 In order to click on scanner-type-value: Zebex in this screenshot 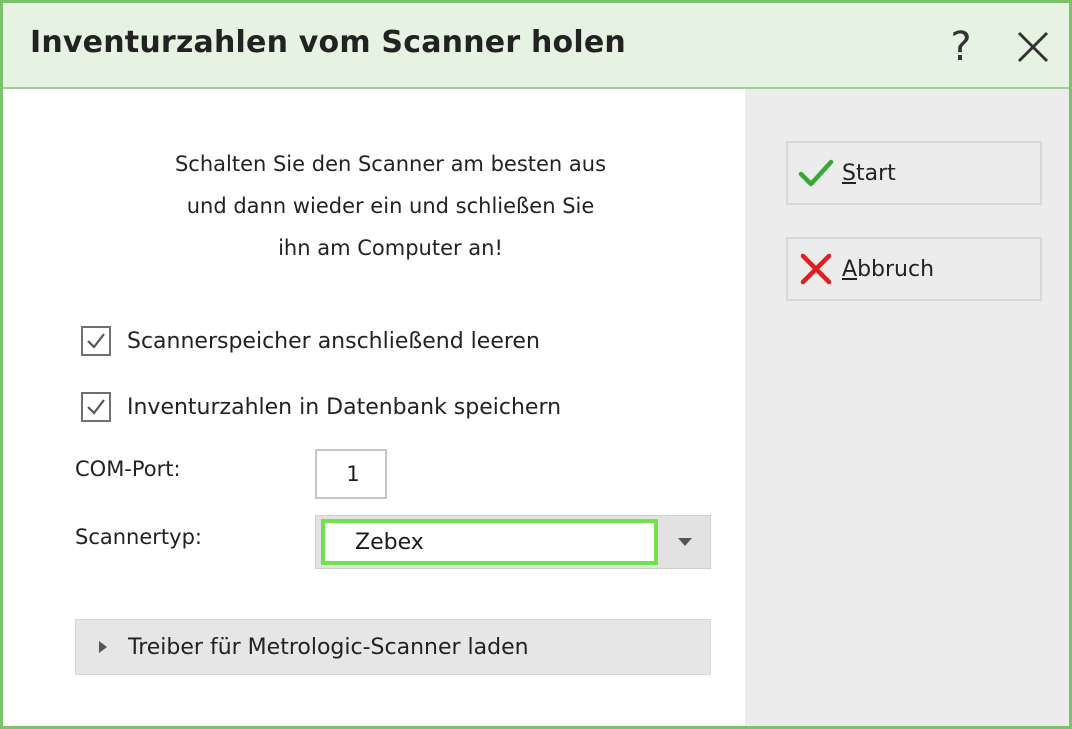, I will do `click(489, 542)`.